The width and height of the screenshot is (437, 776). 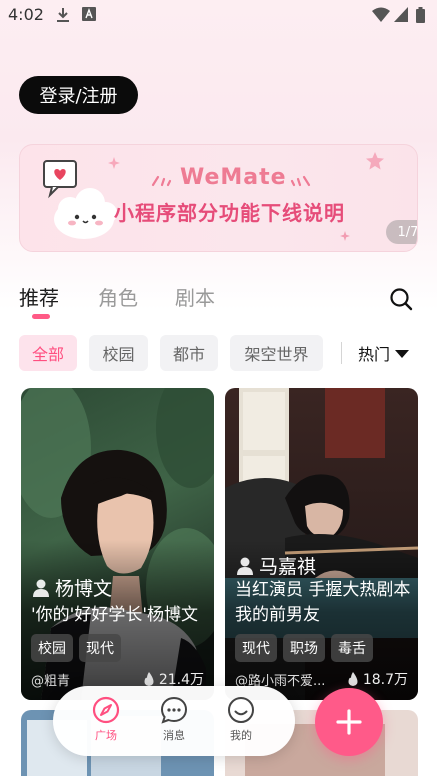 I want to click on card-character-name: 马嘉祺, so click(x=276, y=565).